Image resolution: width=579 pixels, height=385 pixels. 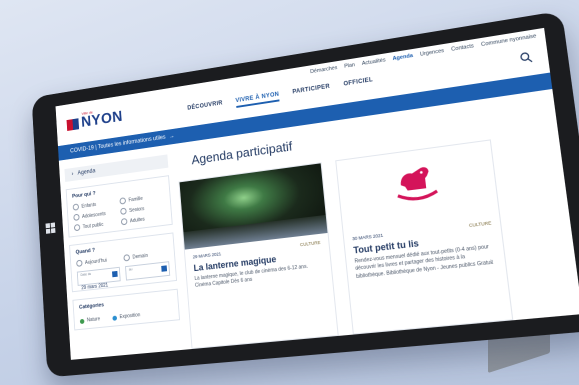 I want to click on coat-of-arms-icon, so click(x=73, y=124).